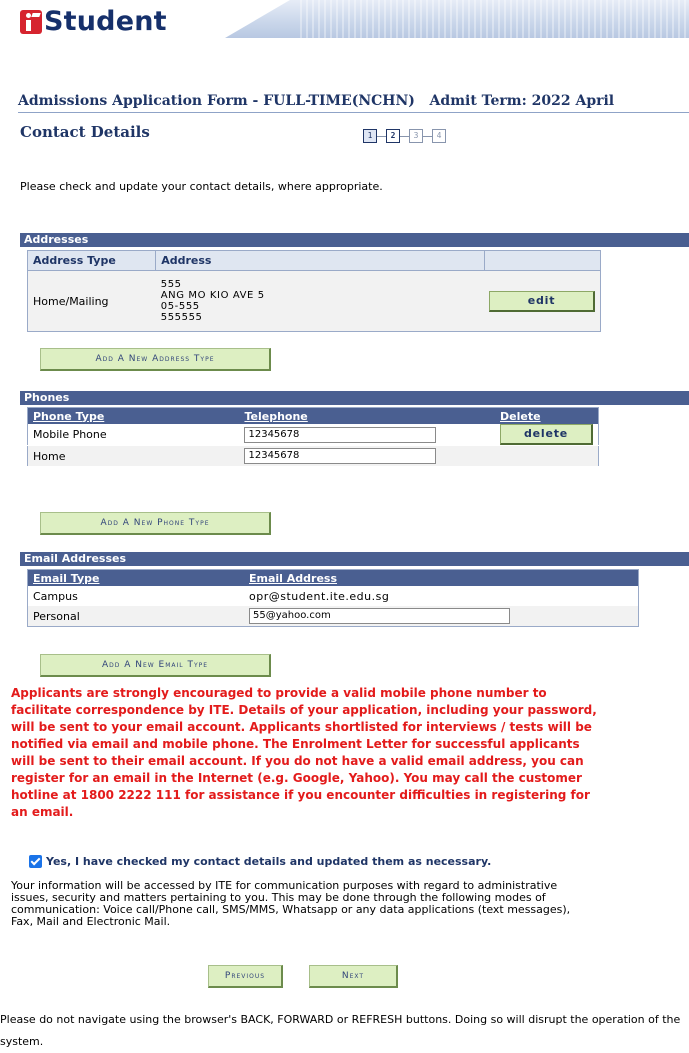 Image resolution: width=689 pixels, height=1053 pixels. What do you see at coordinates (135, 596) in the screenshot?
I see `email-type-cell: Campus` at bounding box center [135, 596].